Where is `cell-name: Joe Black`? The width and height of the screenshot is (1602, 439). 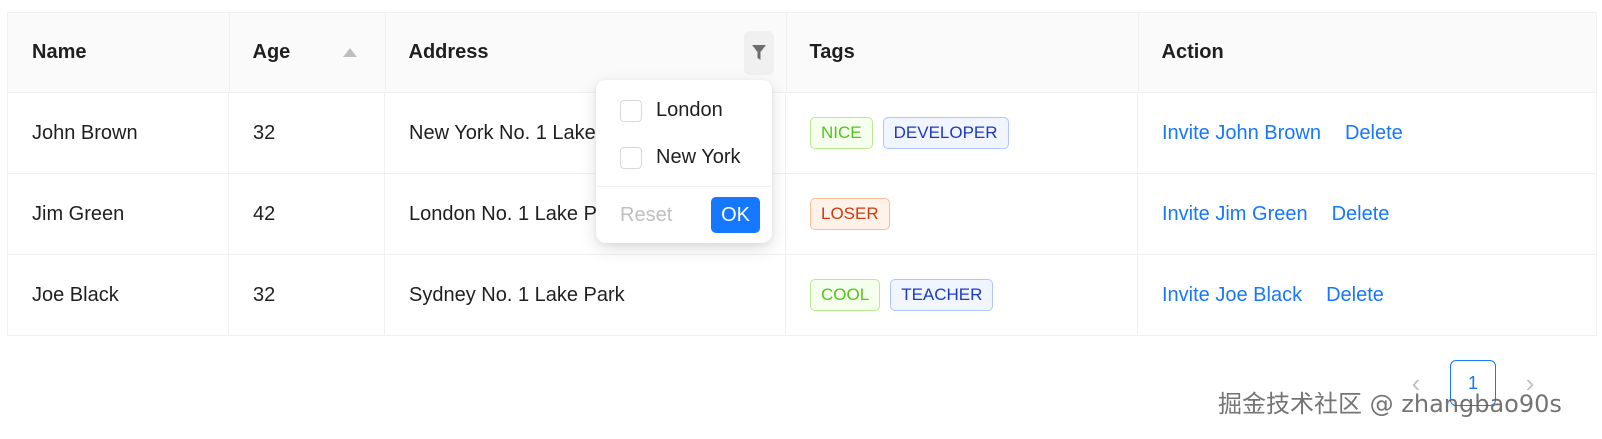 cell-name: Joe Black is located at coordinates (118, 295).